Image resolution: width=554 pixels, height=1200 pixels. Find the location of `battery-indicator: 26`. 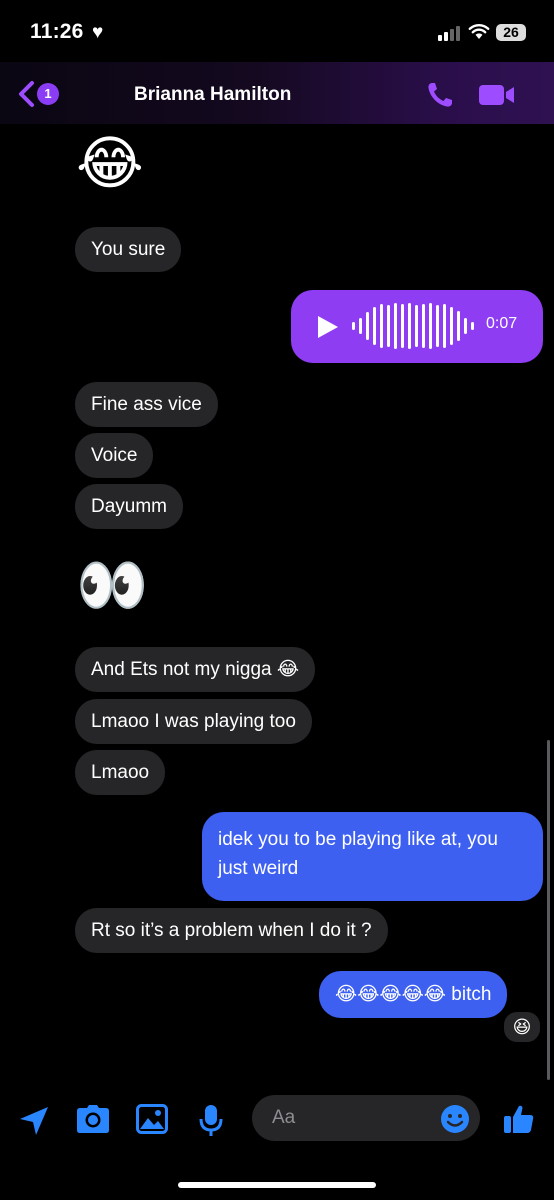

battery-indicator: 26 is located at coordinates (511, 32).